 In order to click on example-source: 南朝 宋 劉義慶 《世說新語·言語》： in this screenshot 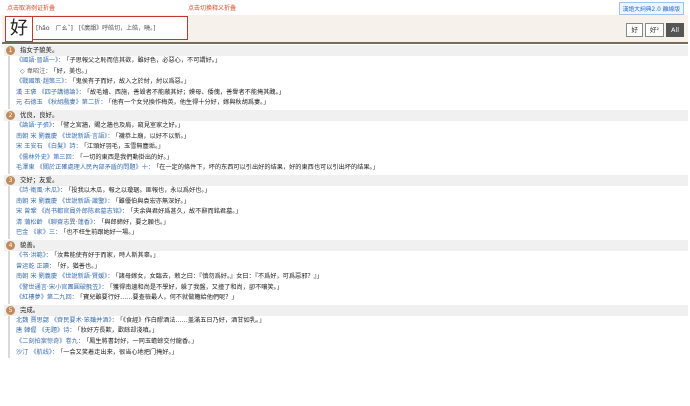, I will do `click(65, 136)`.